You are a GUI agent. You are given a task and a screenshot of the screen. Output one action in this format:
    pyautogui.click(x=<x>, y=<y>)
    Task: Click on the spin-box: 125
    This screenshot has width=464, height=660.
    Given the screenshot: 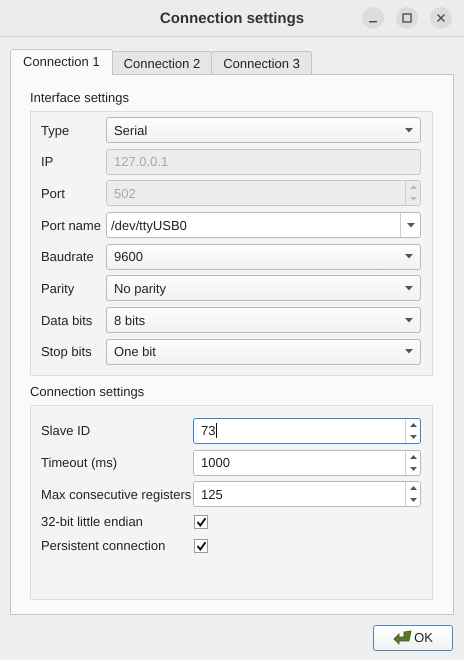 What is the action you would take?
    pyautogui.click(x=307, y=494)
    